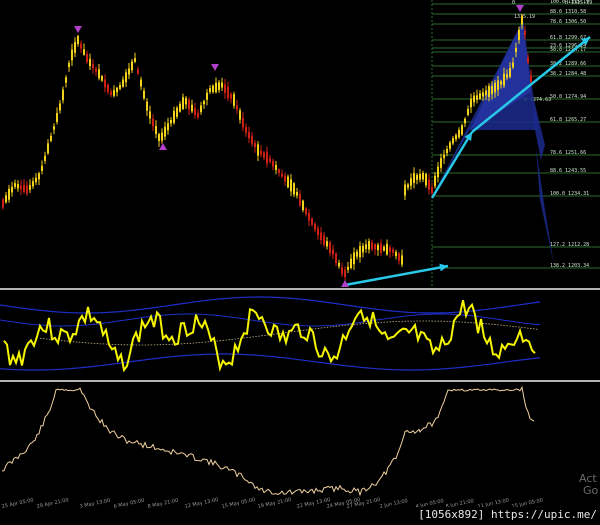 This screenshot has height=525, width=600. Describe the element at coordinates (52, 503) in the screenshot. I see `date-tick-label: 29 Apr 21:00` at that location.